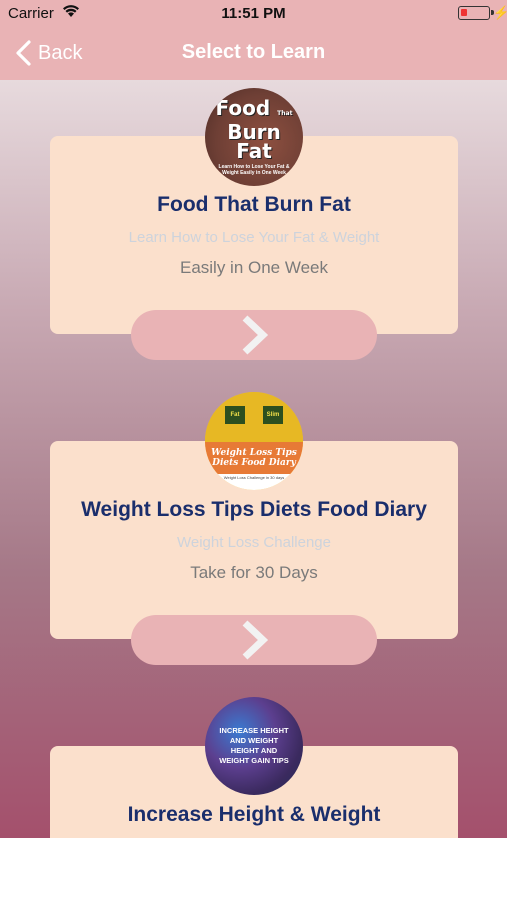  I want to click on clock: 11:51 PM, so click(253, 13).